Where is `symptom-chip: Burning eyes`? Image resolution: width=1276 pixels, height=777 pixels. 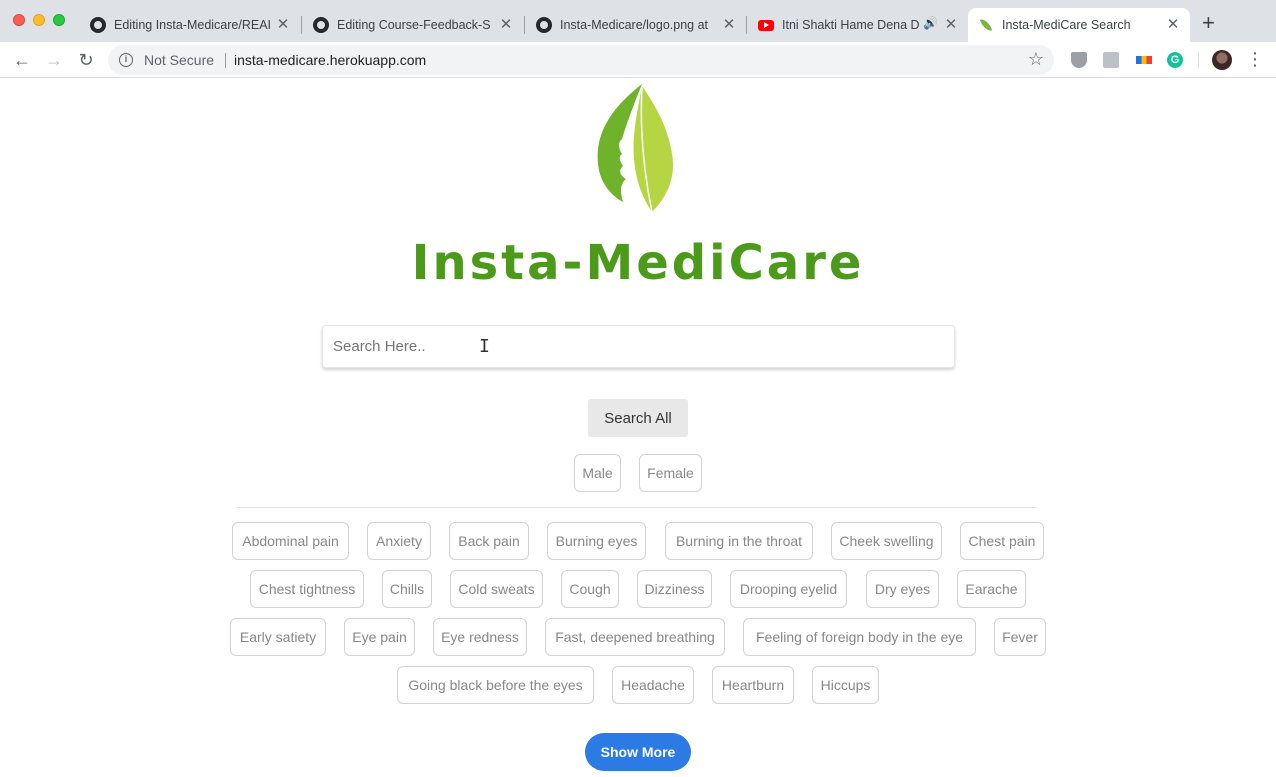
symptom-chip: Burning eyes is located at coordinates (596, 541).